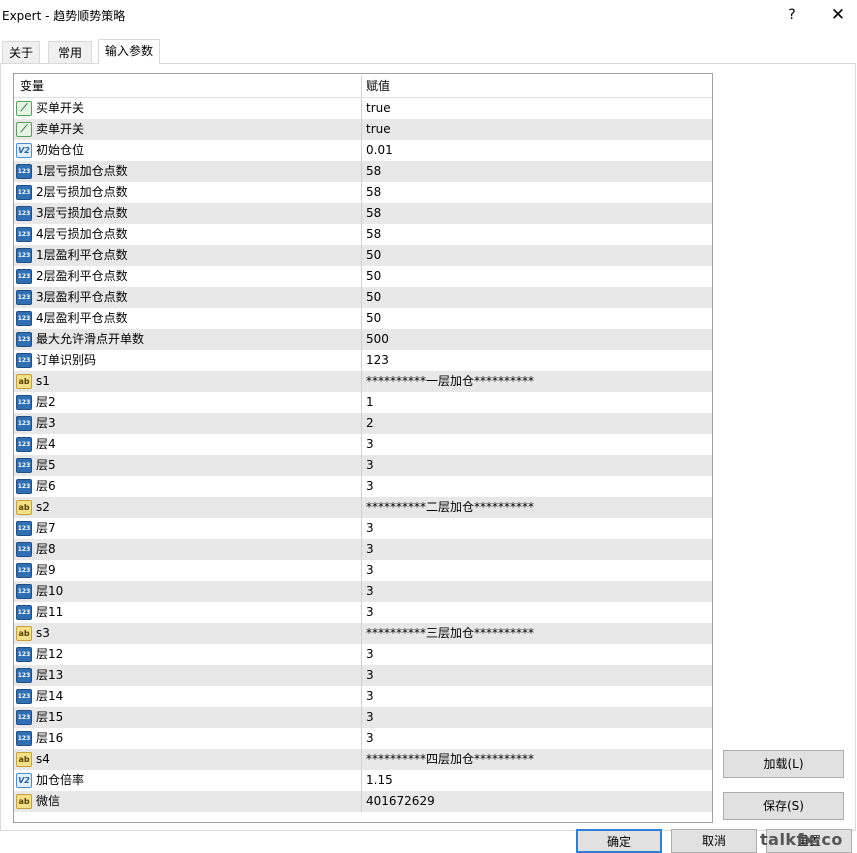 This screenshot has height=853, width=857. Describe the element at coordinates (129, 51) in the screenshot. I see `tab-inputs: 输入参数` at that location.